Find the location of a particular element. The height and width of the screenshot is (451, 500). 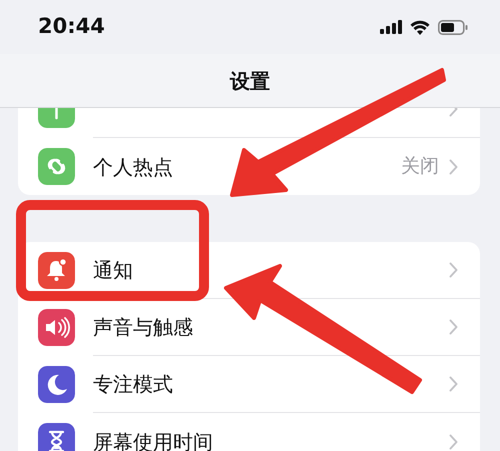

wifi-icon is located at coordinates (420, 27).